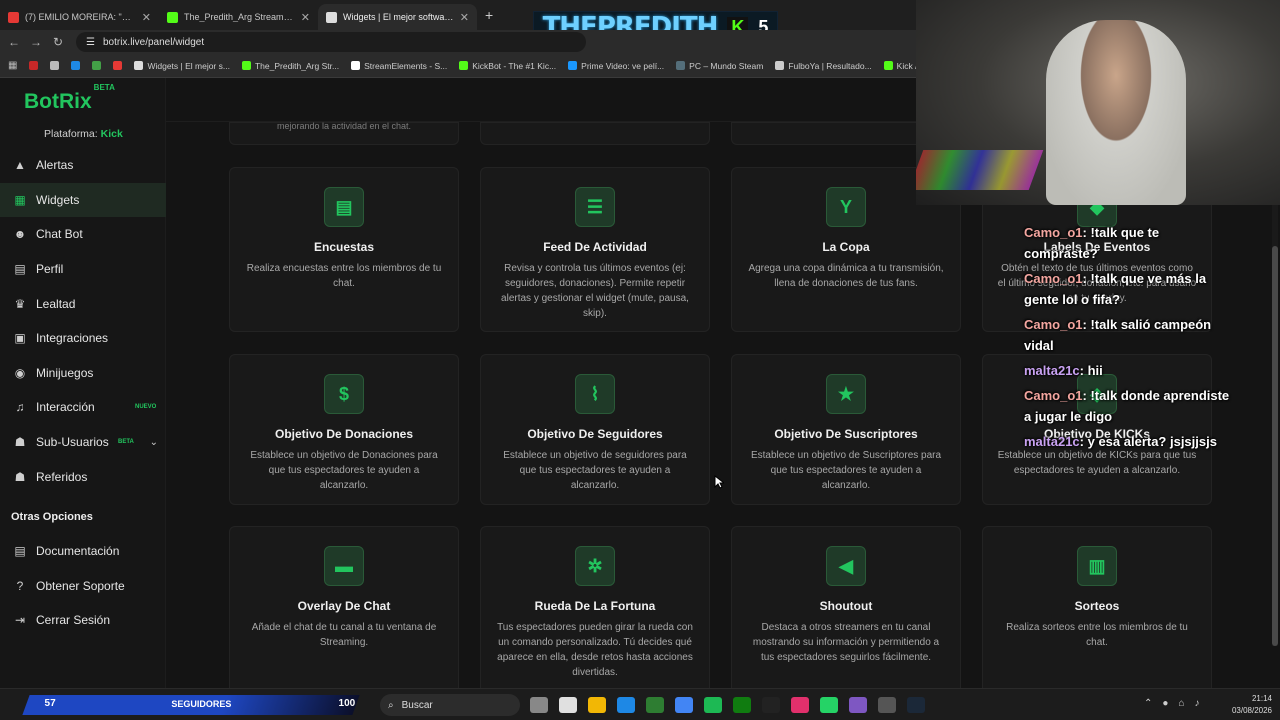 The height and width of the screenshot is (720, 1280). What do you see at coordinates (56, 303) in the screenshot?
I see `sidebar-item-label: Lealtad` at bounding box center [56, 303].